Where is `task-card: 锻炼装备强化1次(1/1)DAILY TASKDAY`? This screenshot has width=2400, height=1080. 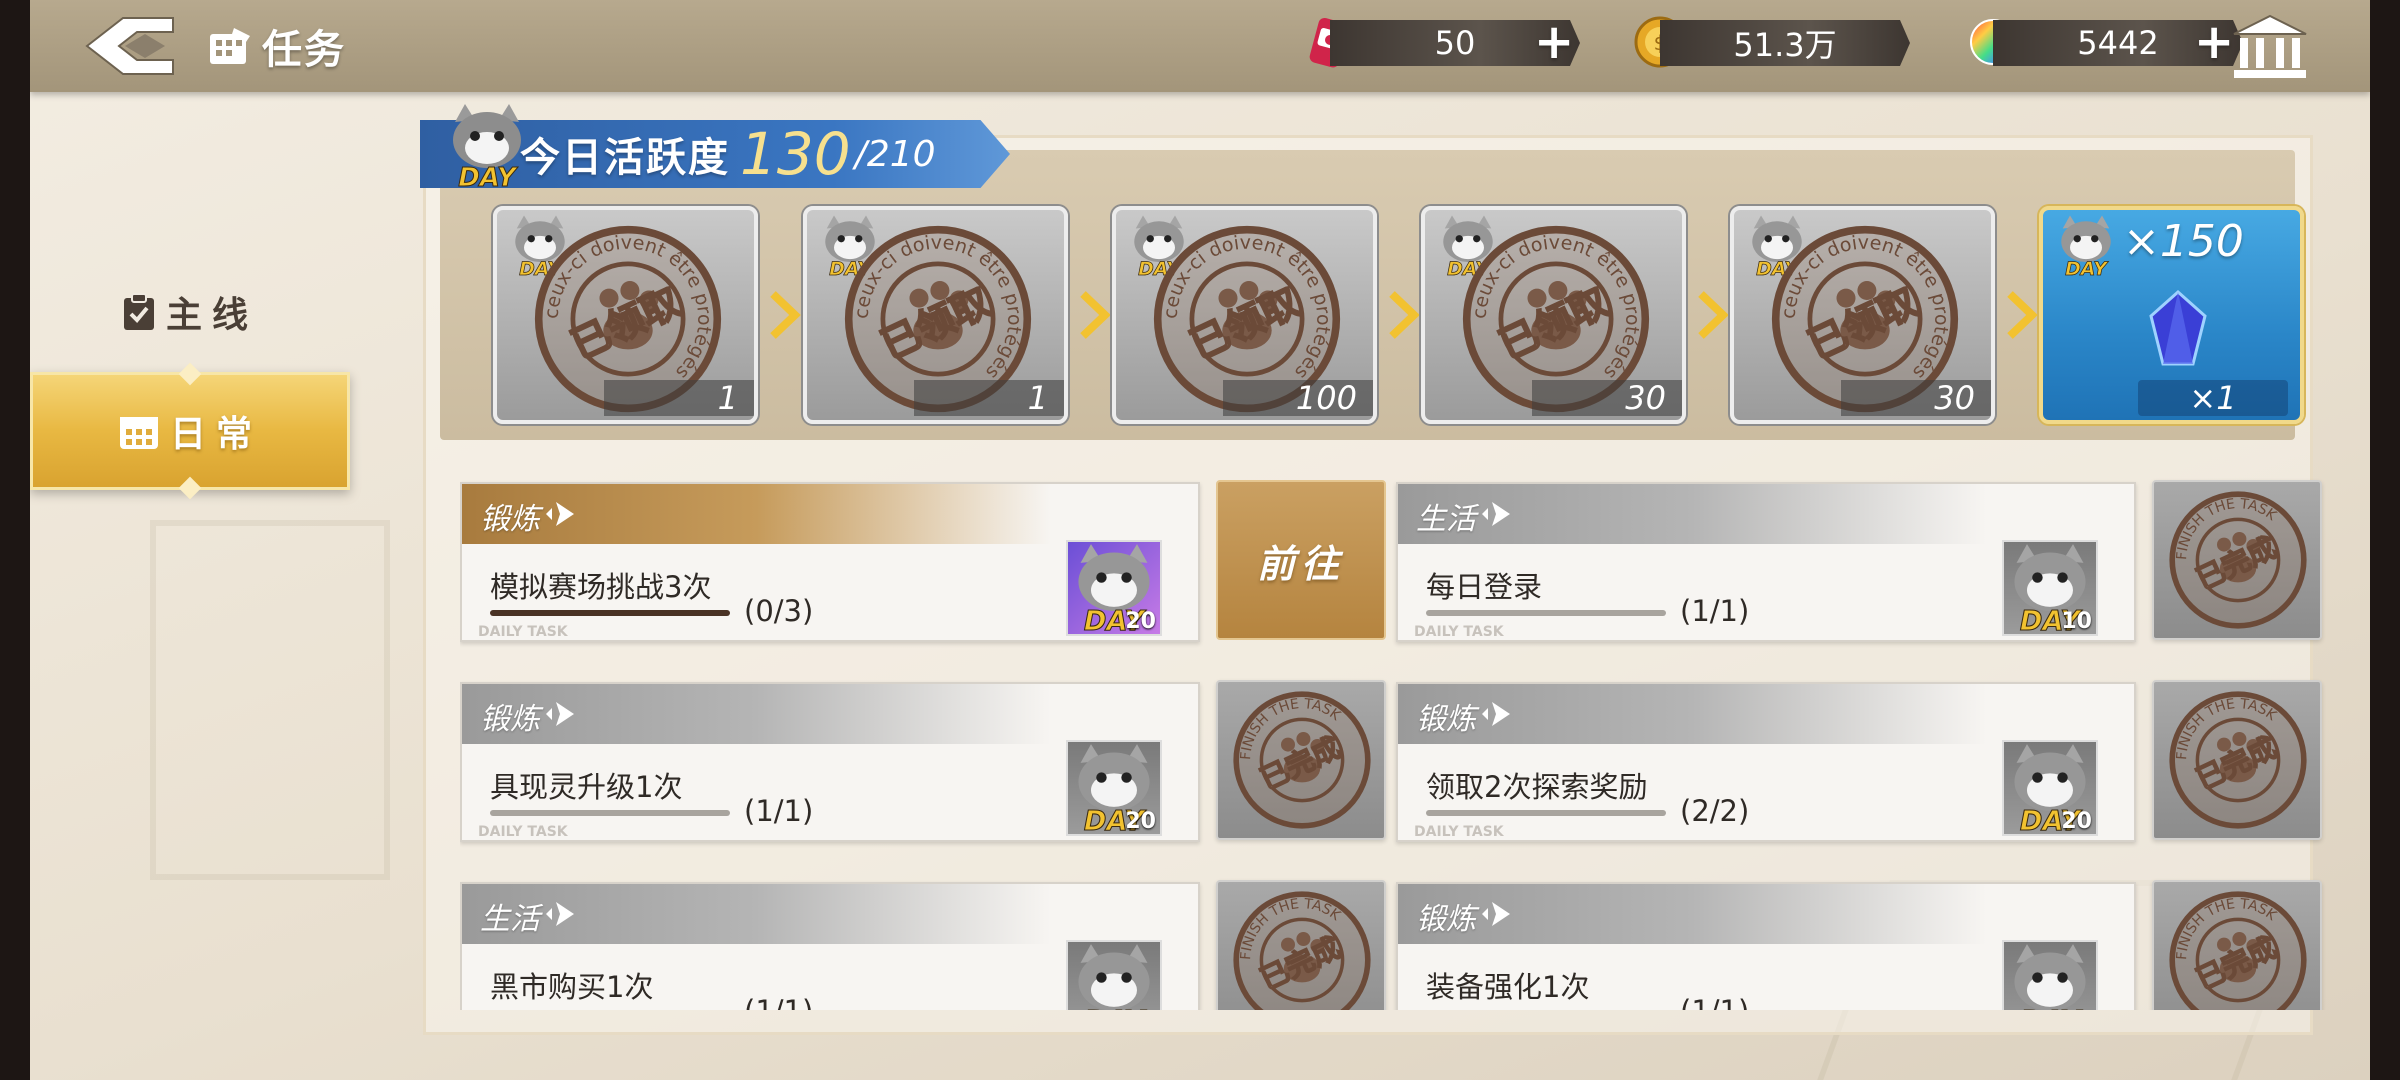
task-card: 锻炼装备强化1次(1/1)DAILY TASKDAY is located at coordinates (1766, 946).